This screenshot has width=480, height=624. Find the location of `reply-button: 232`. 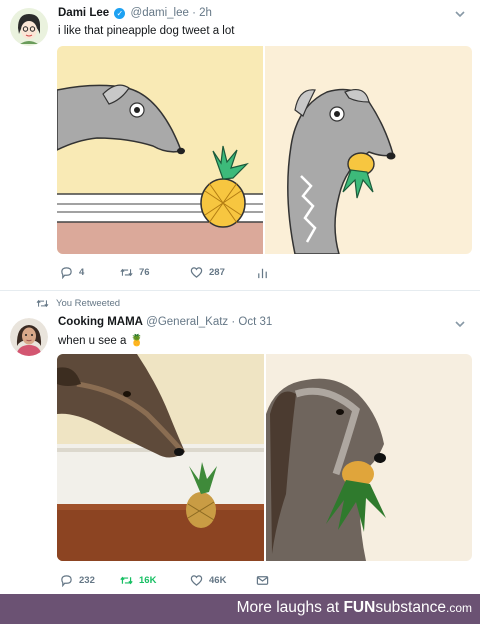

reply-button: 232 is located at coordinates (77, 580).